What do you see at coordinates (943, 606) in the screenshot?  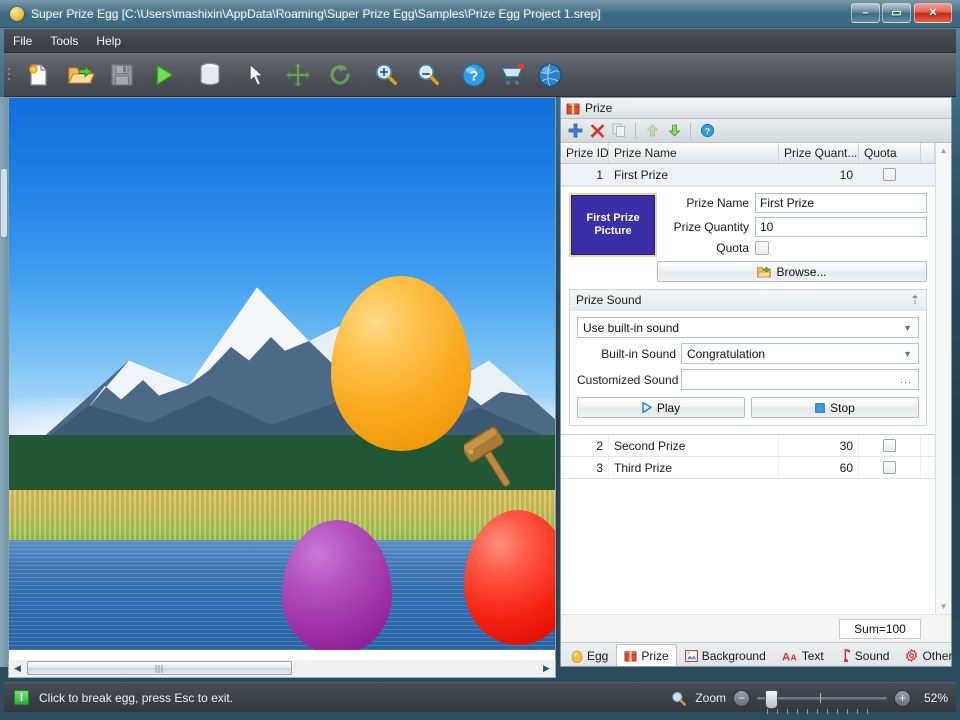 I see `scroll-down-icon: ▼` at bounding box center [943, 606].